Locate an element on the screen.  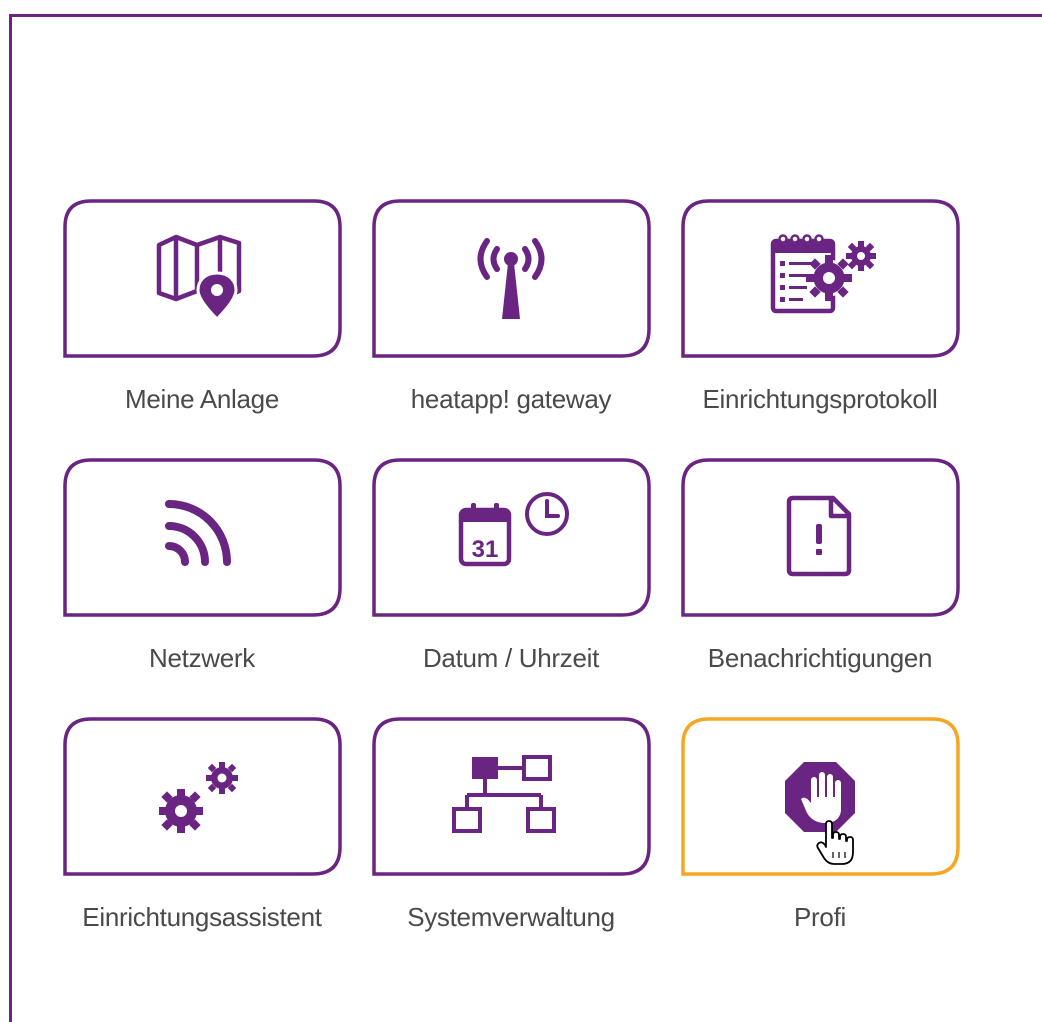
calendar-day: 31 is located at coordinates (485, 549).